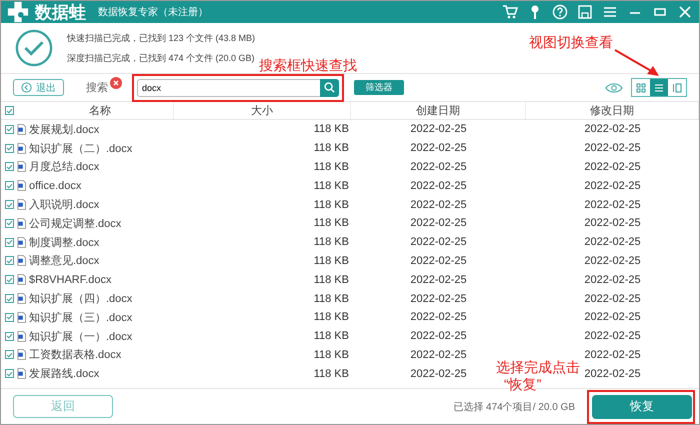 The height and width of the screenshot is (425, 700). I want to click on file-name: 知识扩展（三）.docx, so click(80, 317).